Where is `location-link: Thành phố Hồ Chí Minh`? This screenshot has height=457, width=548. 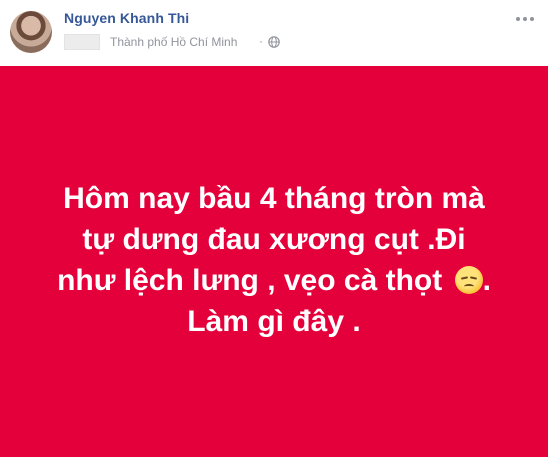
location-link: Thành phố Hồ Chí Minh is located at coordinates (173, 42).